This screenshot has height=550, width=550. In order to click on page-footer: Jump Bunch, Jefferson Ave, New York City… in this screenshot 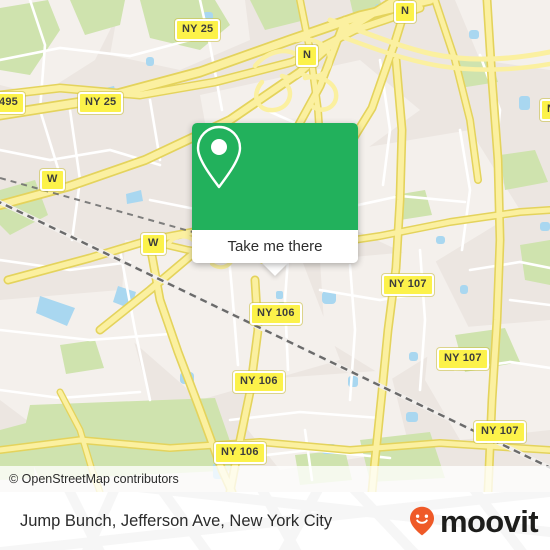, I will do `click(275, 521)`.